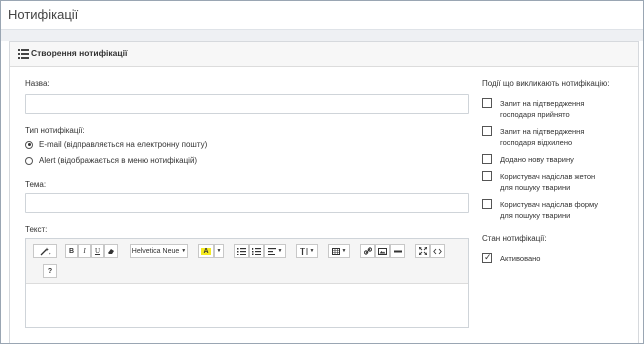 The height and width of the screenshot is (344, 644). I want to click on panel-header: Створення нотифікації, so click(324, 54).